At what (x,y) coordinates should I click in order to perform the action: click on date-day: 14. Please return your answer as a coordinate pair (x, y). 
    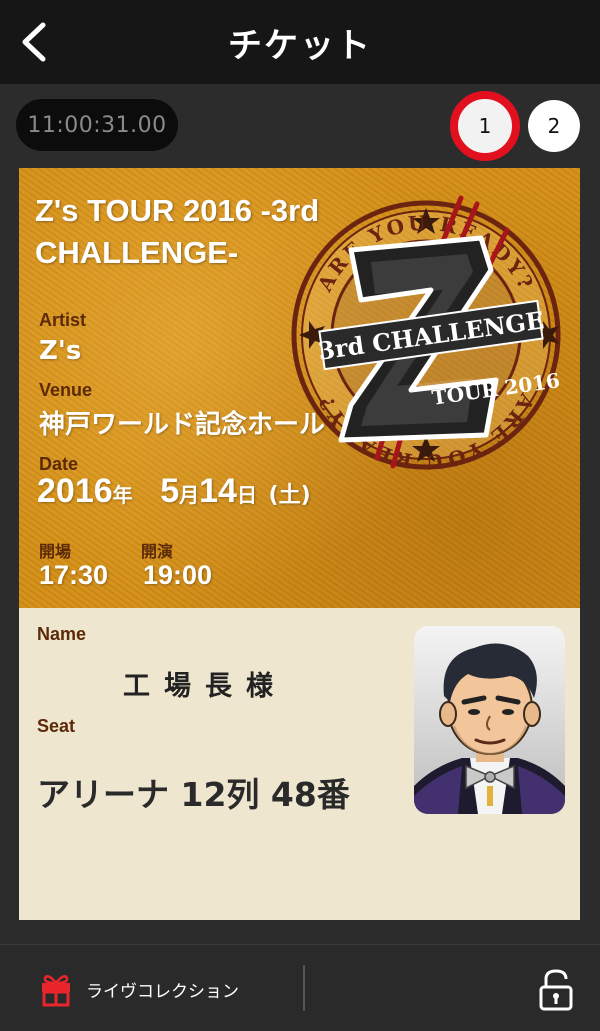
    Looking at the image, I should click on (218, 491).